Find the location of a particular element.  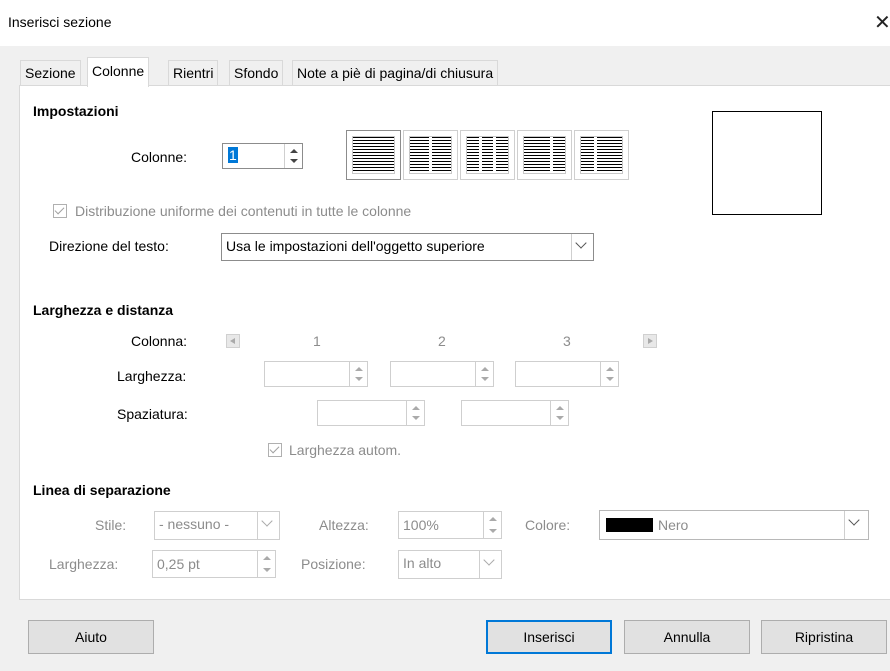

close-icon: ✕ is located at coordinates (882, 22).